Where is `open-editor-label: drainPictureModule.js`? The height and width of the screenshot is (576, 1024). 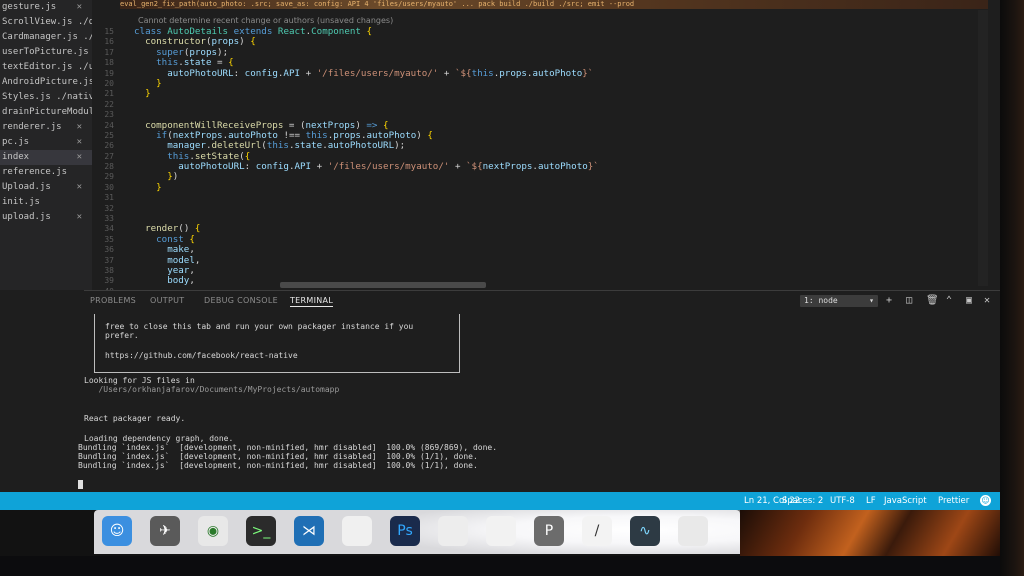
open-editor-label: drainPictureModule.js is located at coordinates (47, 112).